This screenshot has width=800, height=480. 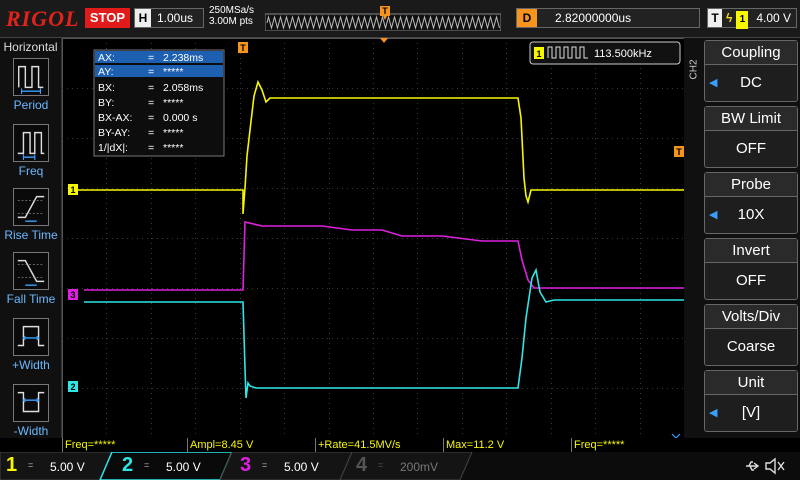 I want to click on ch2-ground-marker: 2, so click(x=73, y=386).